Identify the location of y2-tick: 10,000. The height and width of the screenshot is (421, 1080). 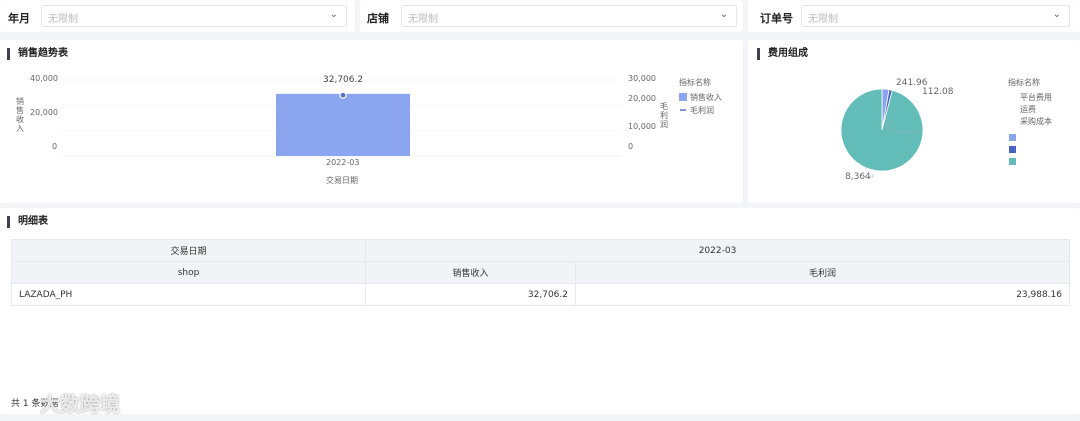
(642, 126).